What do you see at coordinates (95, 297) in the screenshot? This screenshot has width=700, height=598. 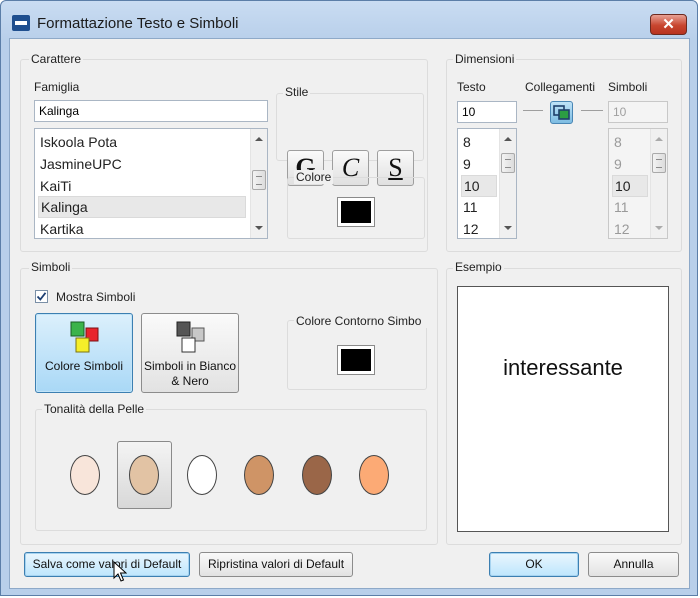 I see `mostra-simboli-label: Mostra Simboli` at bounding box center [95, 297].